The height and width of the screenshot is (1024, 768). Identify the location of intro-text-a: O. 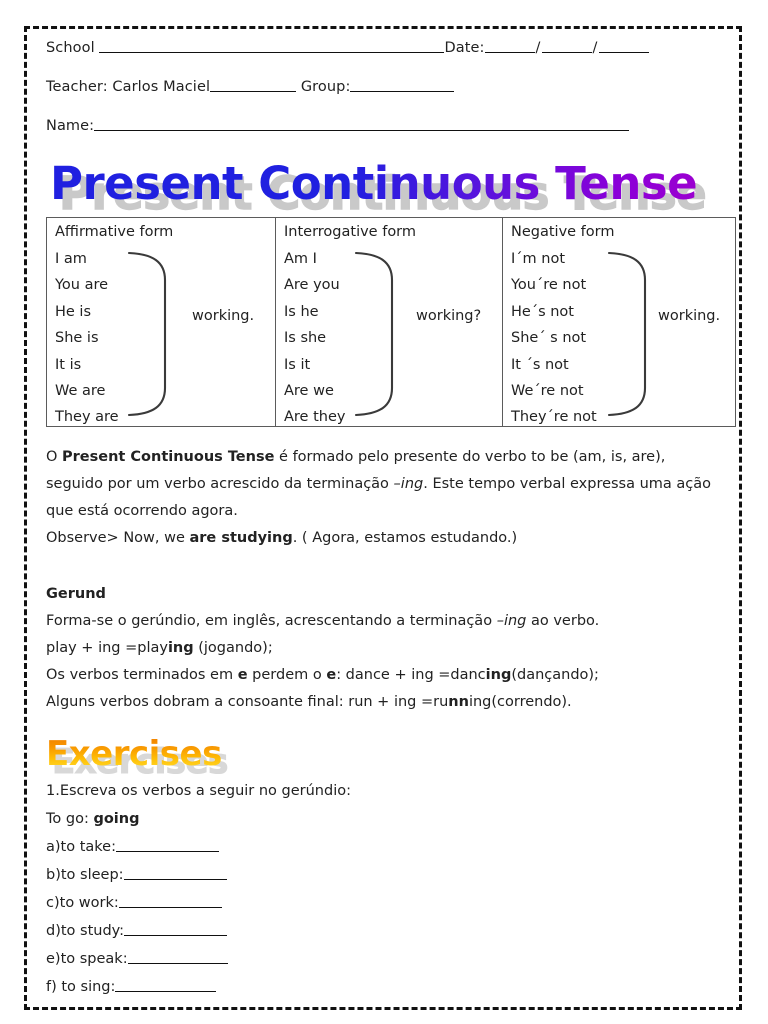
(54, 457).